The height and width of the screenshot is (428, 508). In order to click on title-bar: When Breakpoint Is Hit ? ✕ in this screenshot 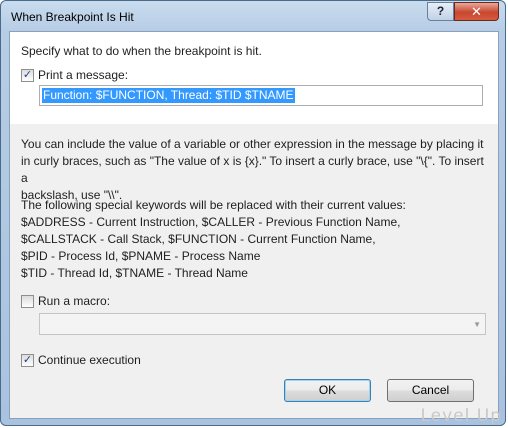, I will do `click(253, 16)`.